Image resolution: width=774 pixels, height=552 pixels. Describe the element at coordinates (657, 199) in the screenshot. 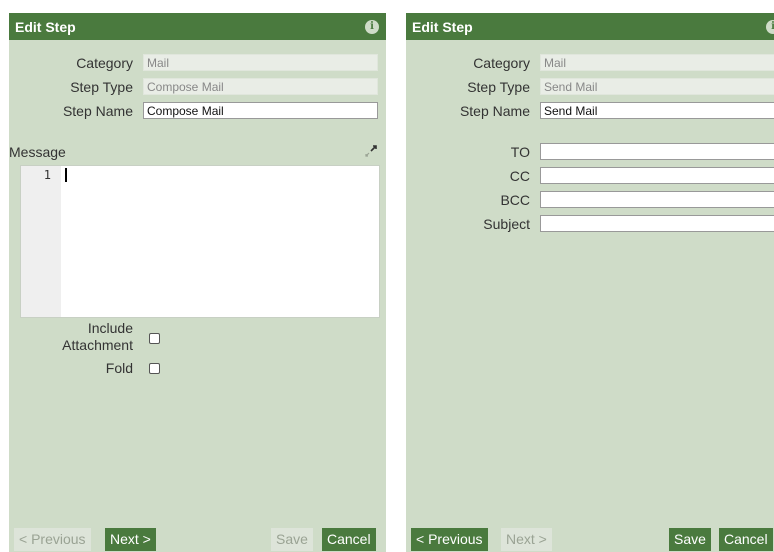

I see `bcc-input` at that location.